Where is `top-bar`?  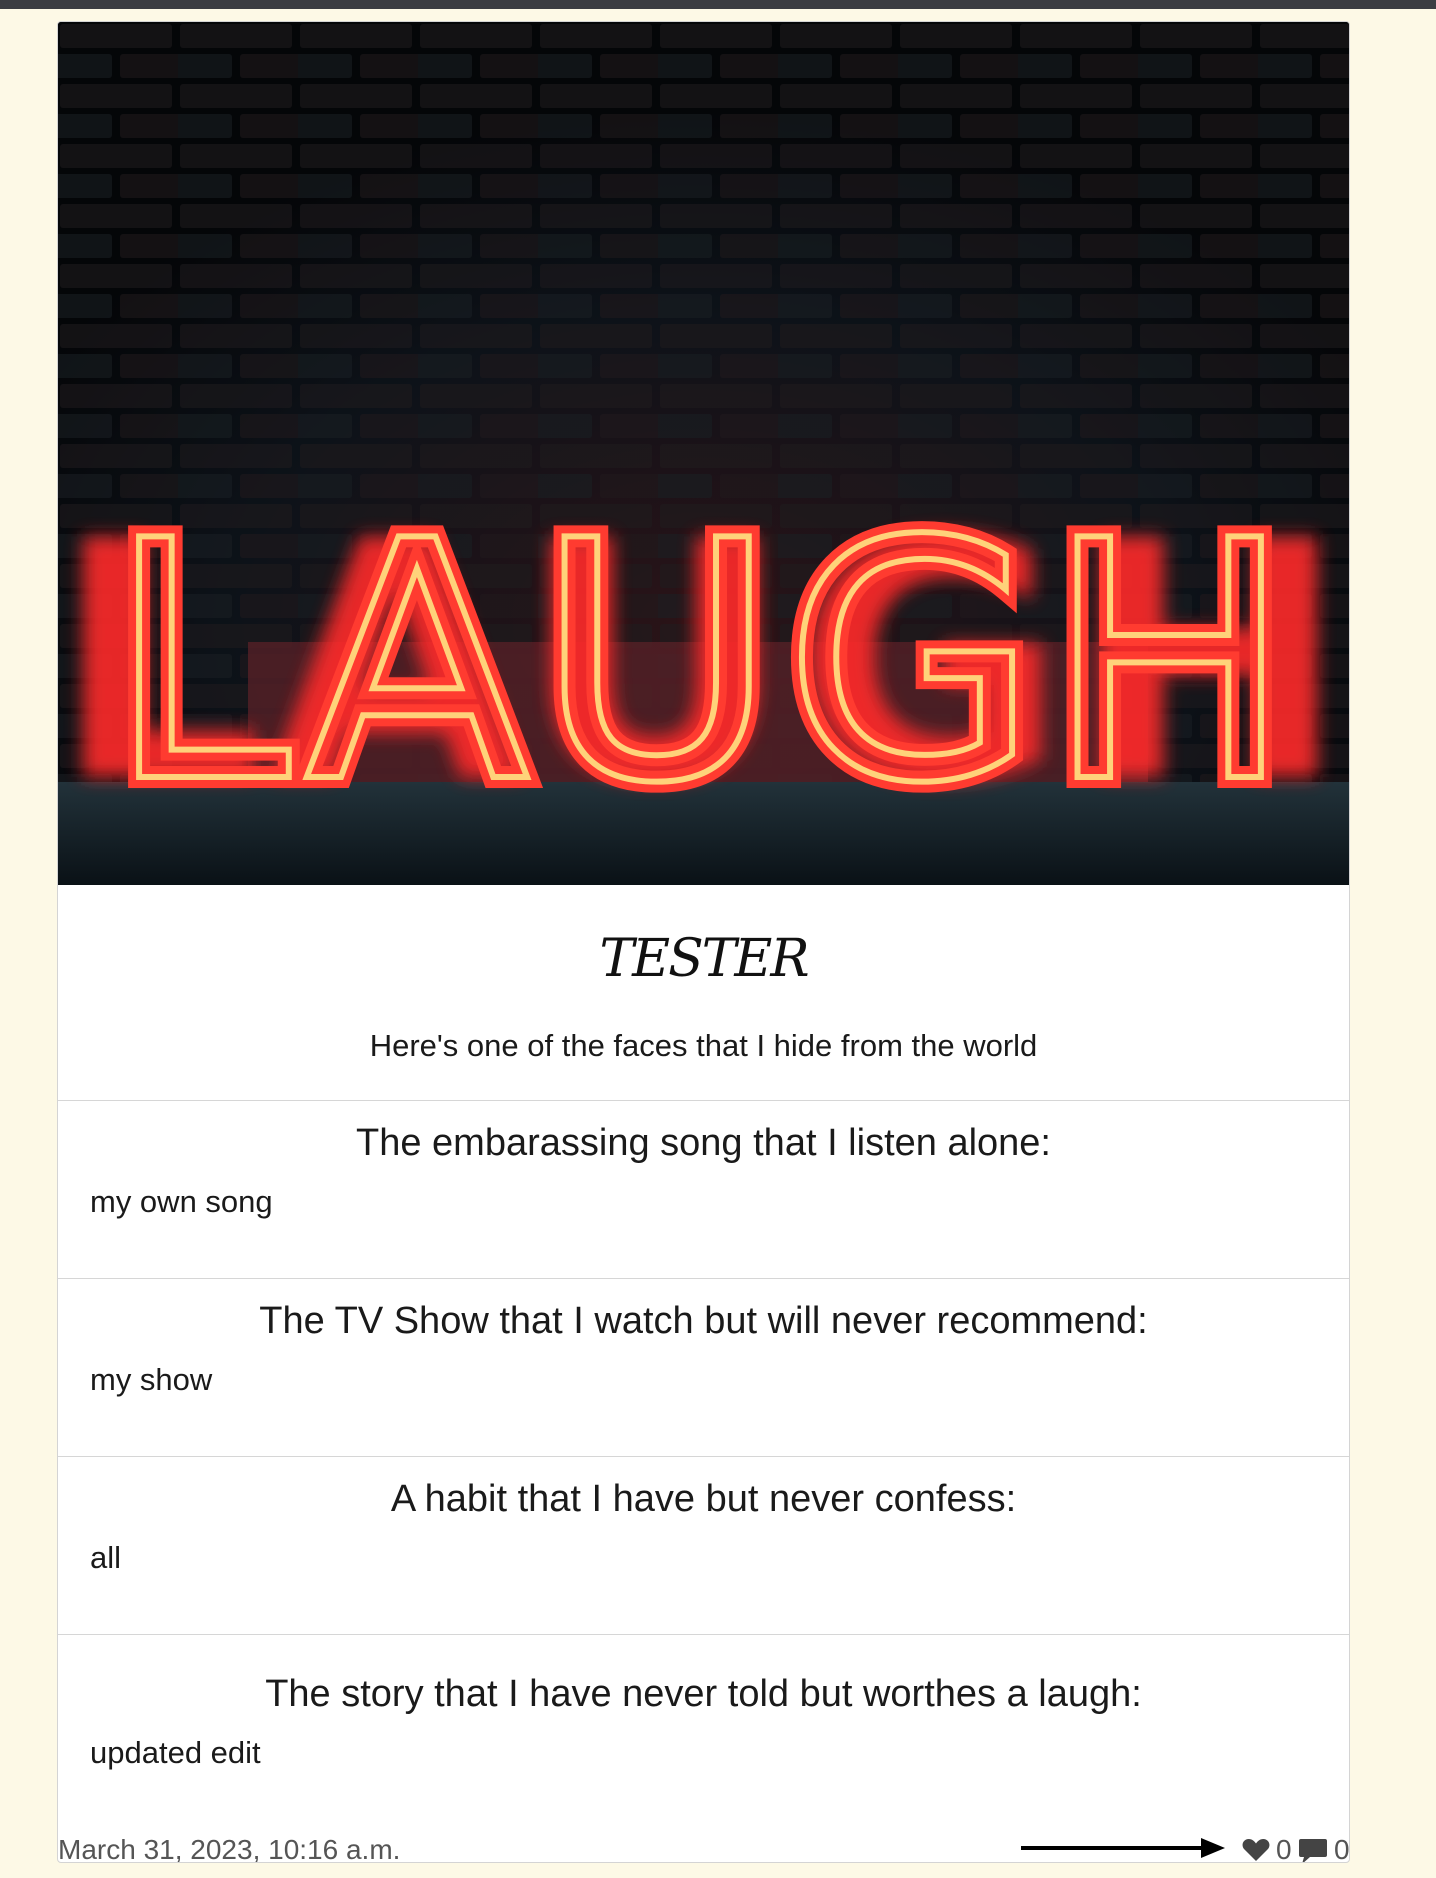 top-bar is located at coordinates (718, 4).